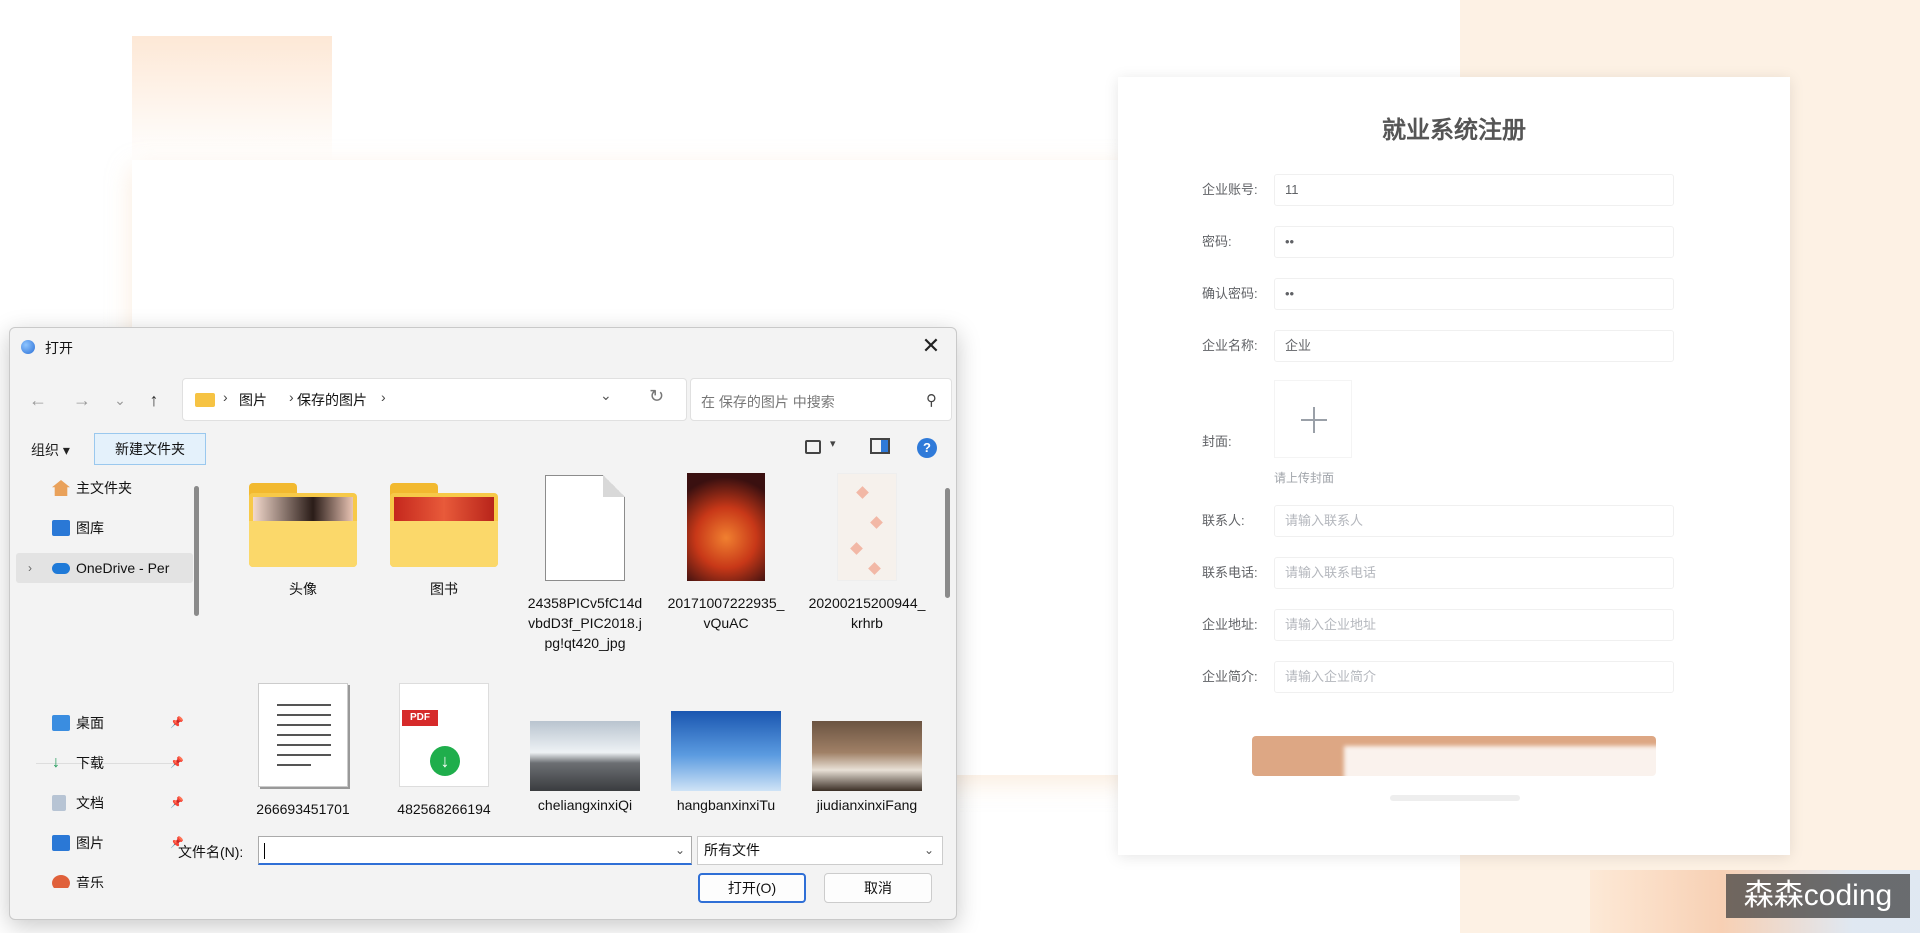 The width and height of the screenshot is (1920, 933). Describe the element at coordinates (1818, 896) in the screenshot. I see `watermark: 森森coding` at that location.